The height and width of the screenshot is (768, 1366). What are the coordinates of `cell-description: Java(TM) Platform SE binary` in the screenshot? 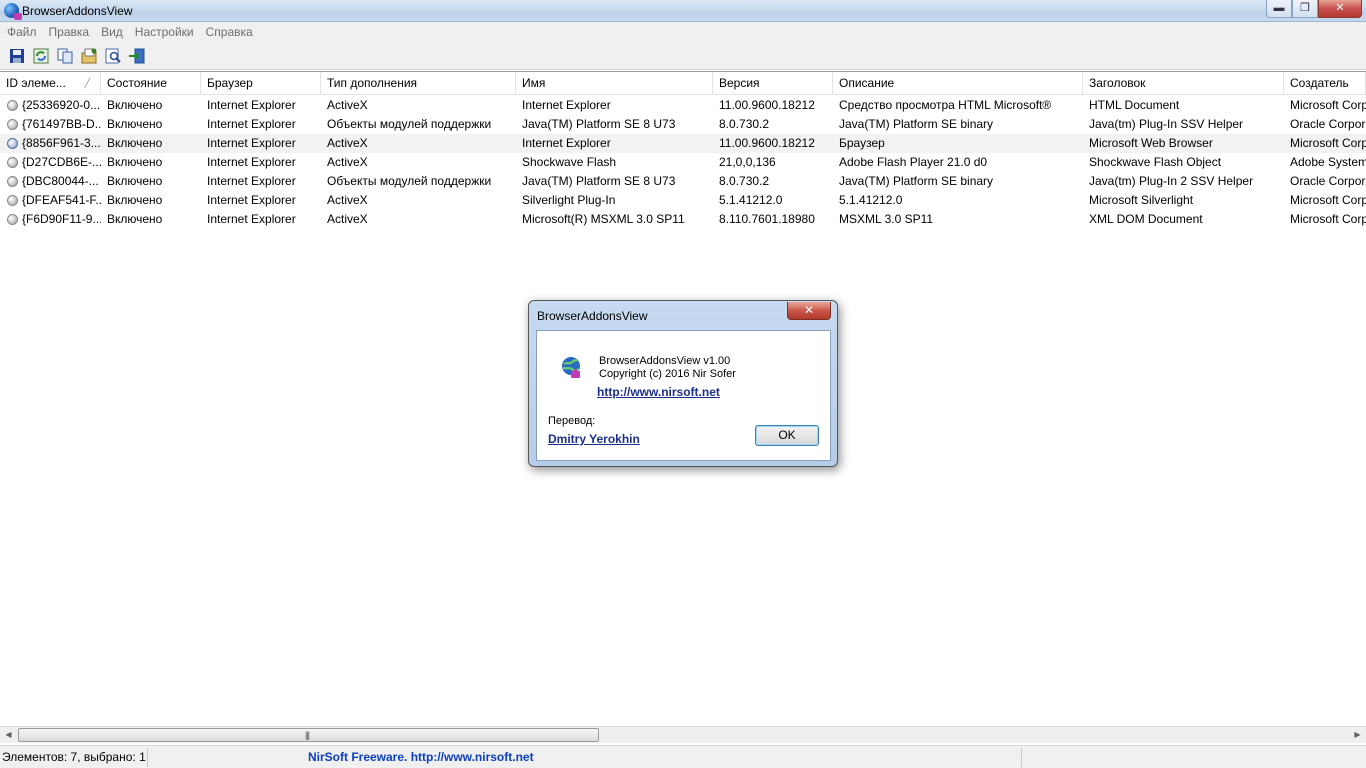 It's located at (916, 124).